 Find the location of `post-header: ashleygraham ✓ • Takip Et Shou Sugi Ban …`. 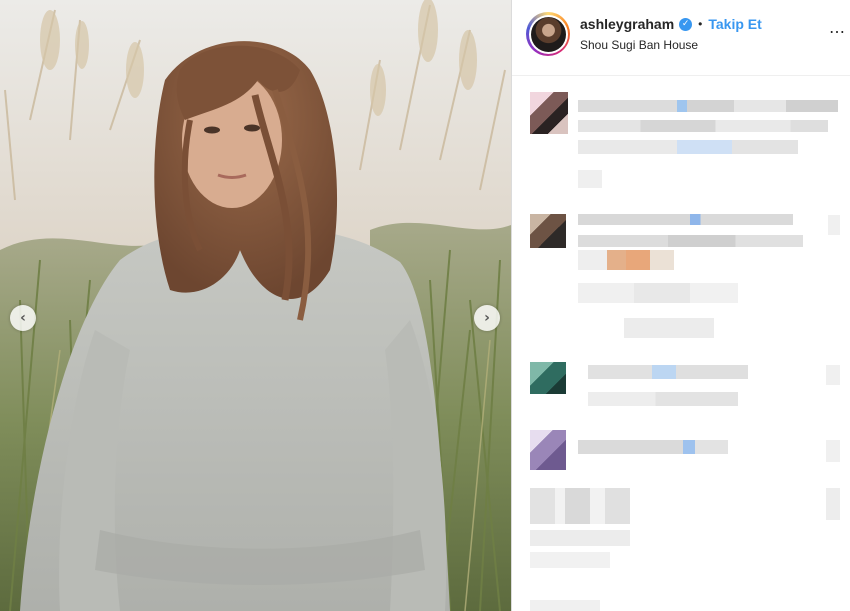

post-header: ashleygraham ✓ • Takip Et Shou Sugi Ban … is located at coordinates (681, 38).